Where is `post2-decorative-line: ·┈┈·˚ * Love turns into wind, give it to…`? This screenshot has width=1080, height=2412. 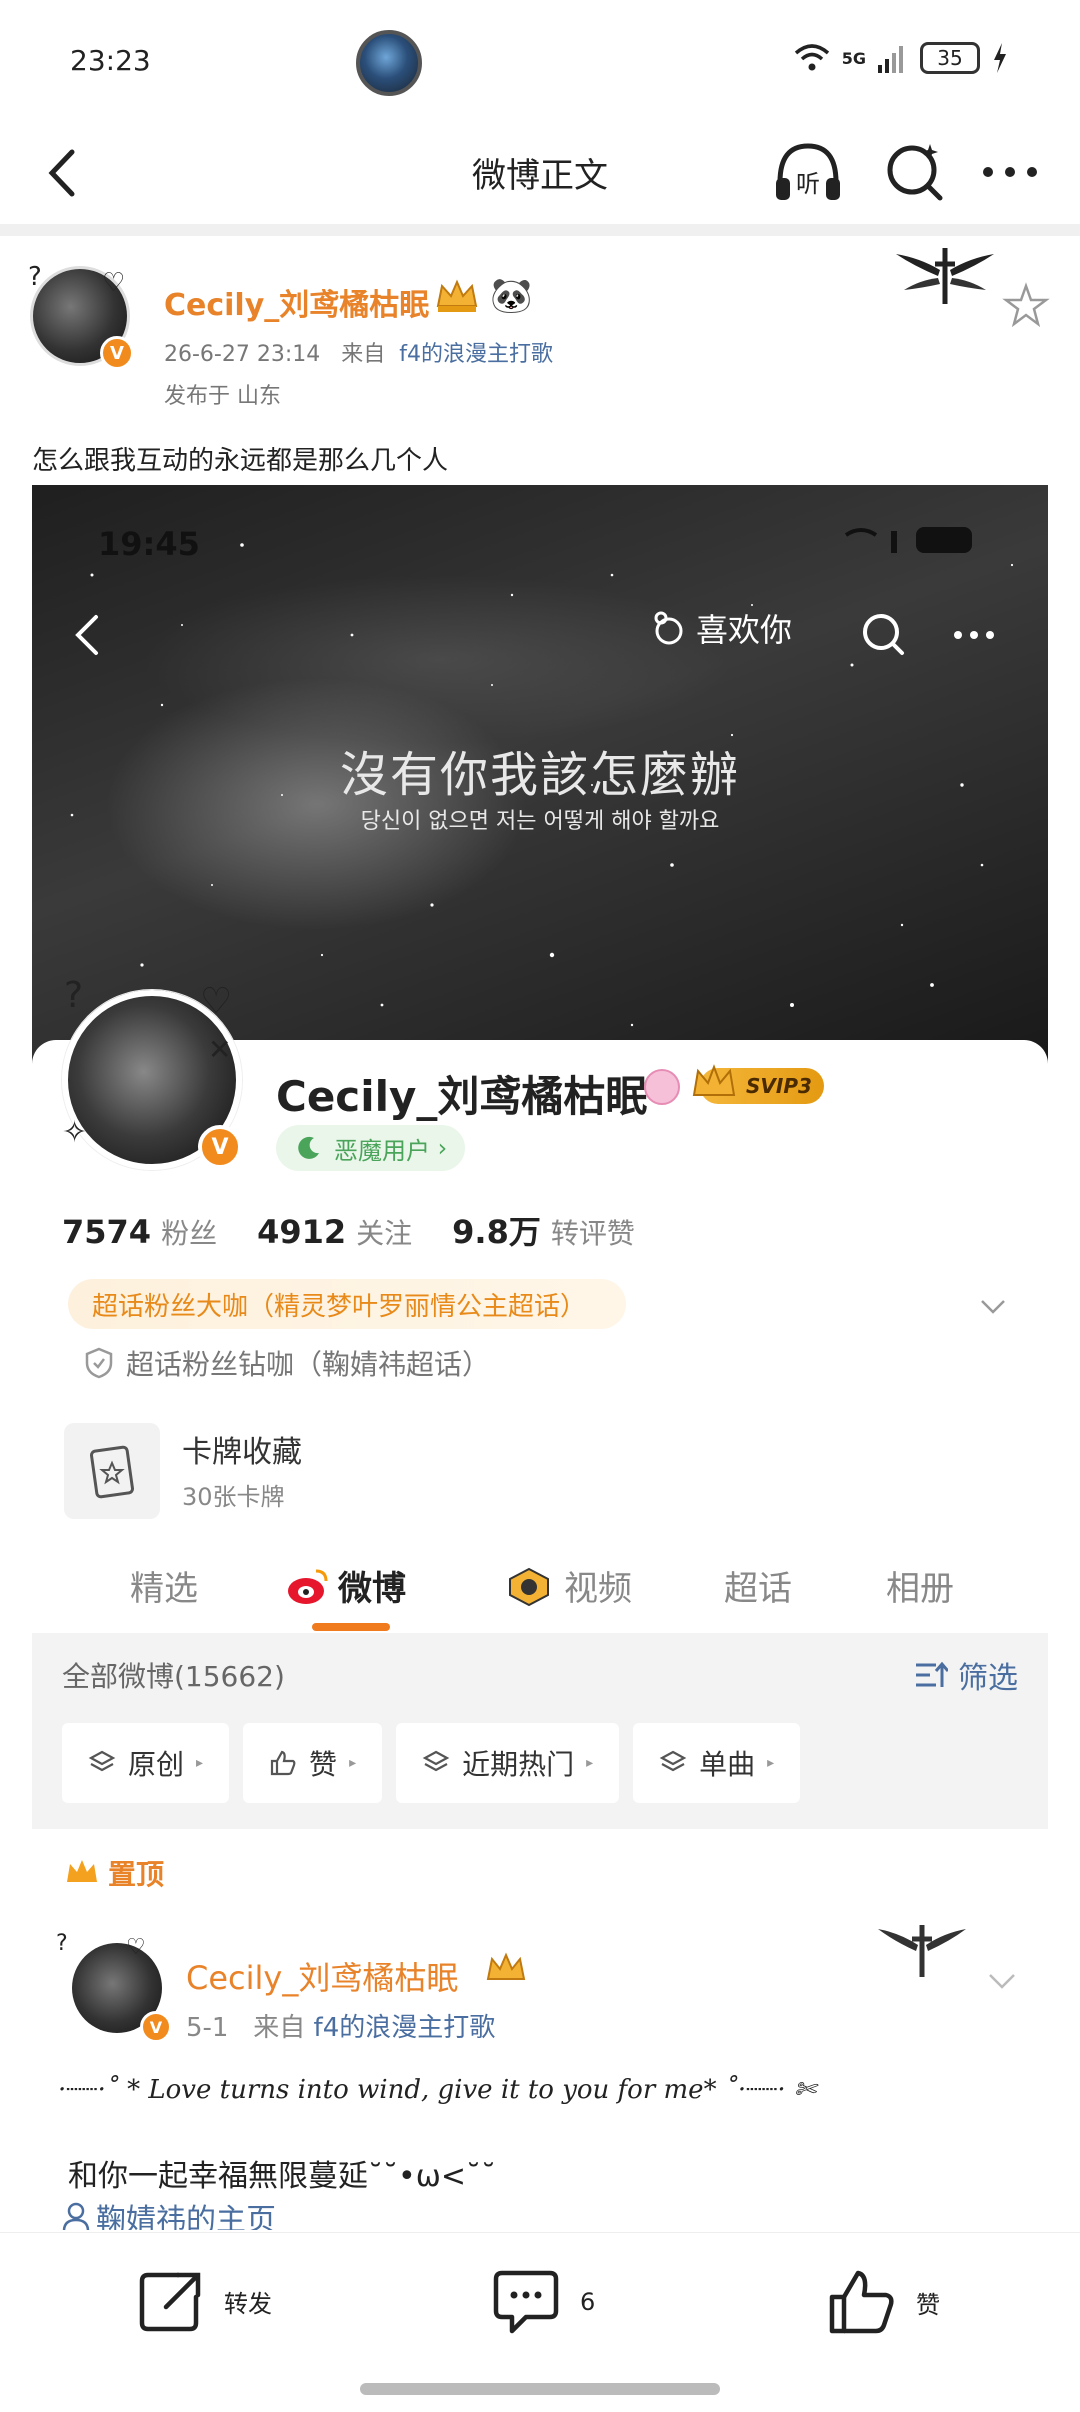 post2-decorative-line: ·┈┈·˚ * Love turns into wind, give it to… is located at coordinates (437, 2090).